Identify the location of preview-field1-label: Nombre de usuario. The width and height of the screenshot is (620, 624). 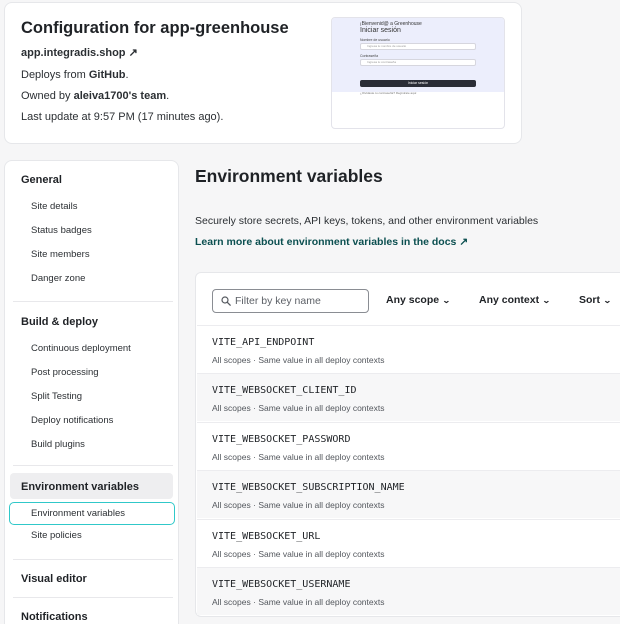
(375, 40).